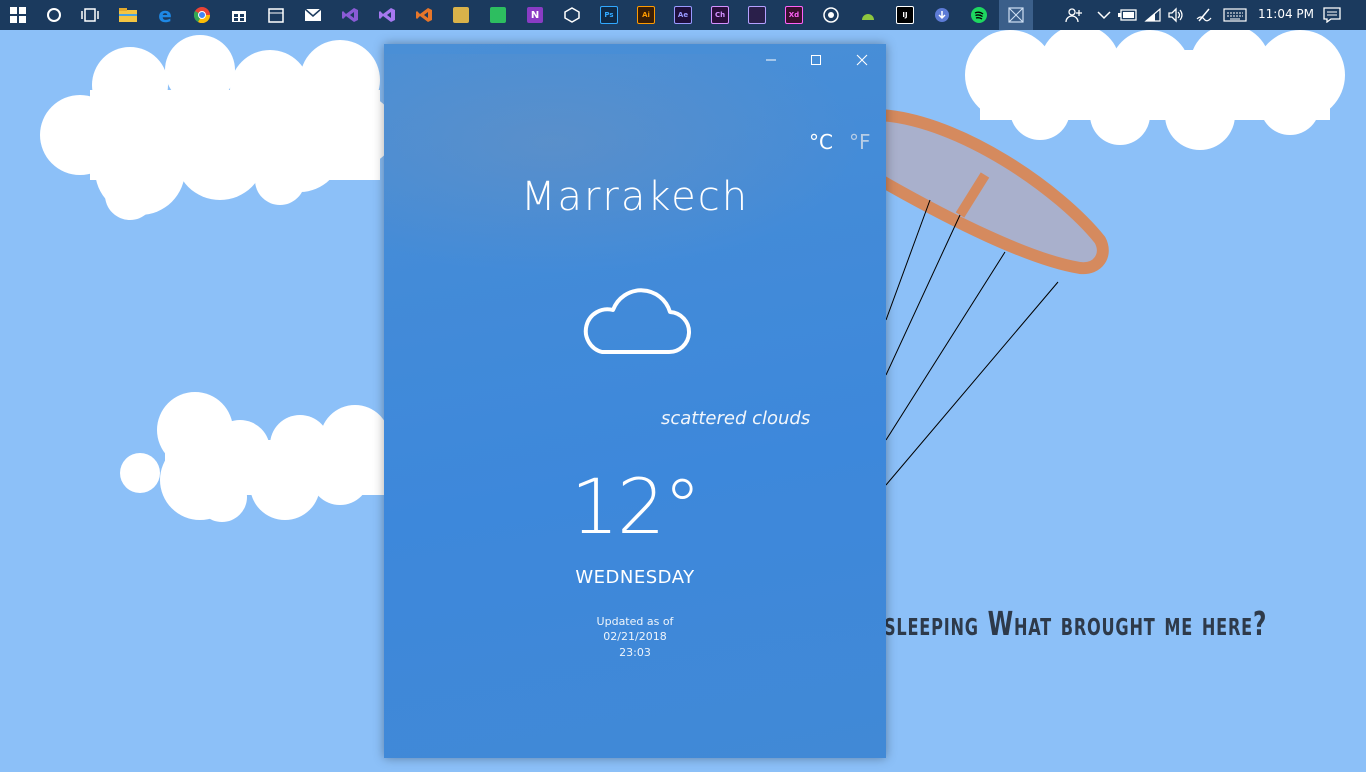  What do you see at coordinates (635, 621) in the screenshot?
I see `updated-label: Updated as of` at bounding box center [635, 621].